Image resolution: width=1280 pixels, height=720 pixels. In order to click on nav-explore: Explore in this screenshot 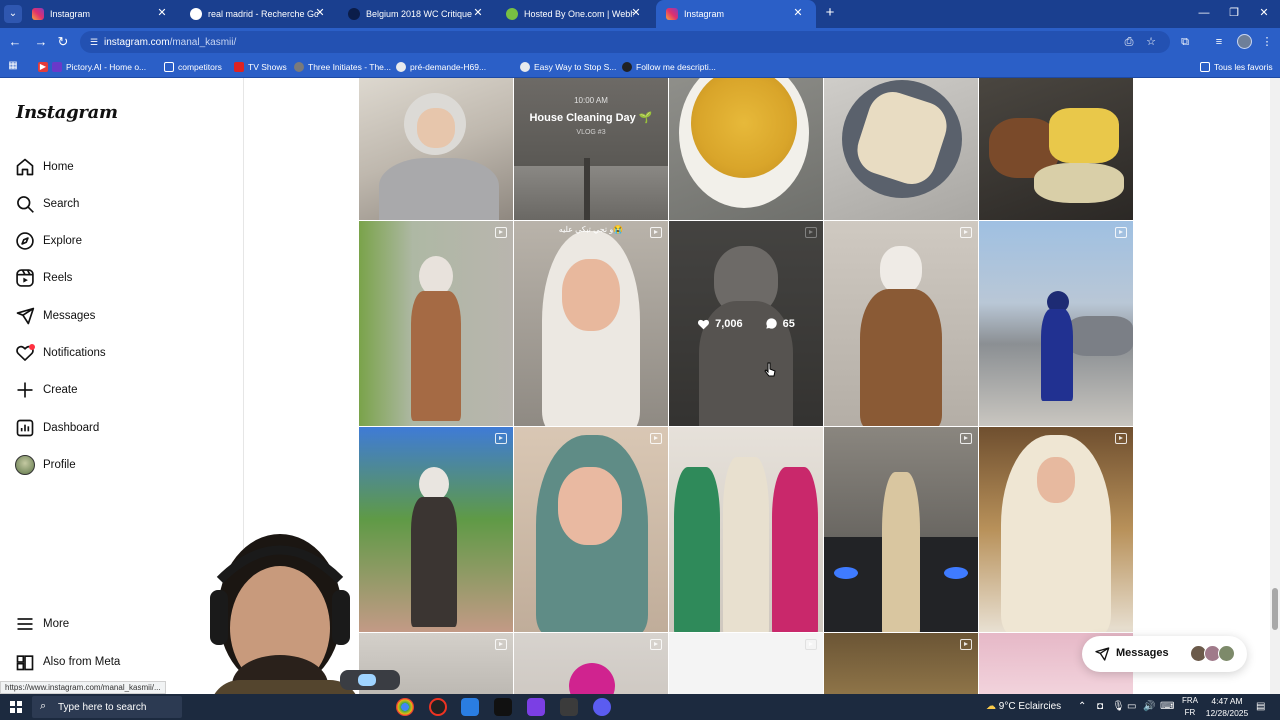, I will do `click(48, 241)`.